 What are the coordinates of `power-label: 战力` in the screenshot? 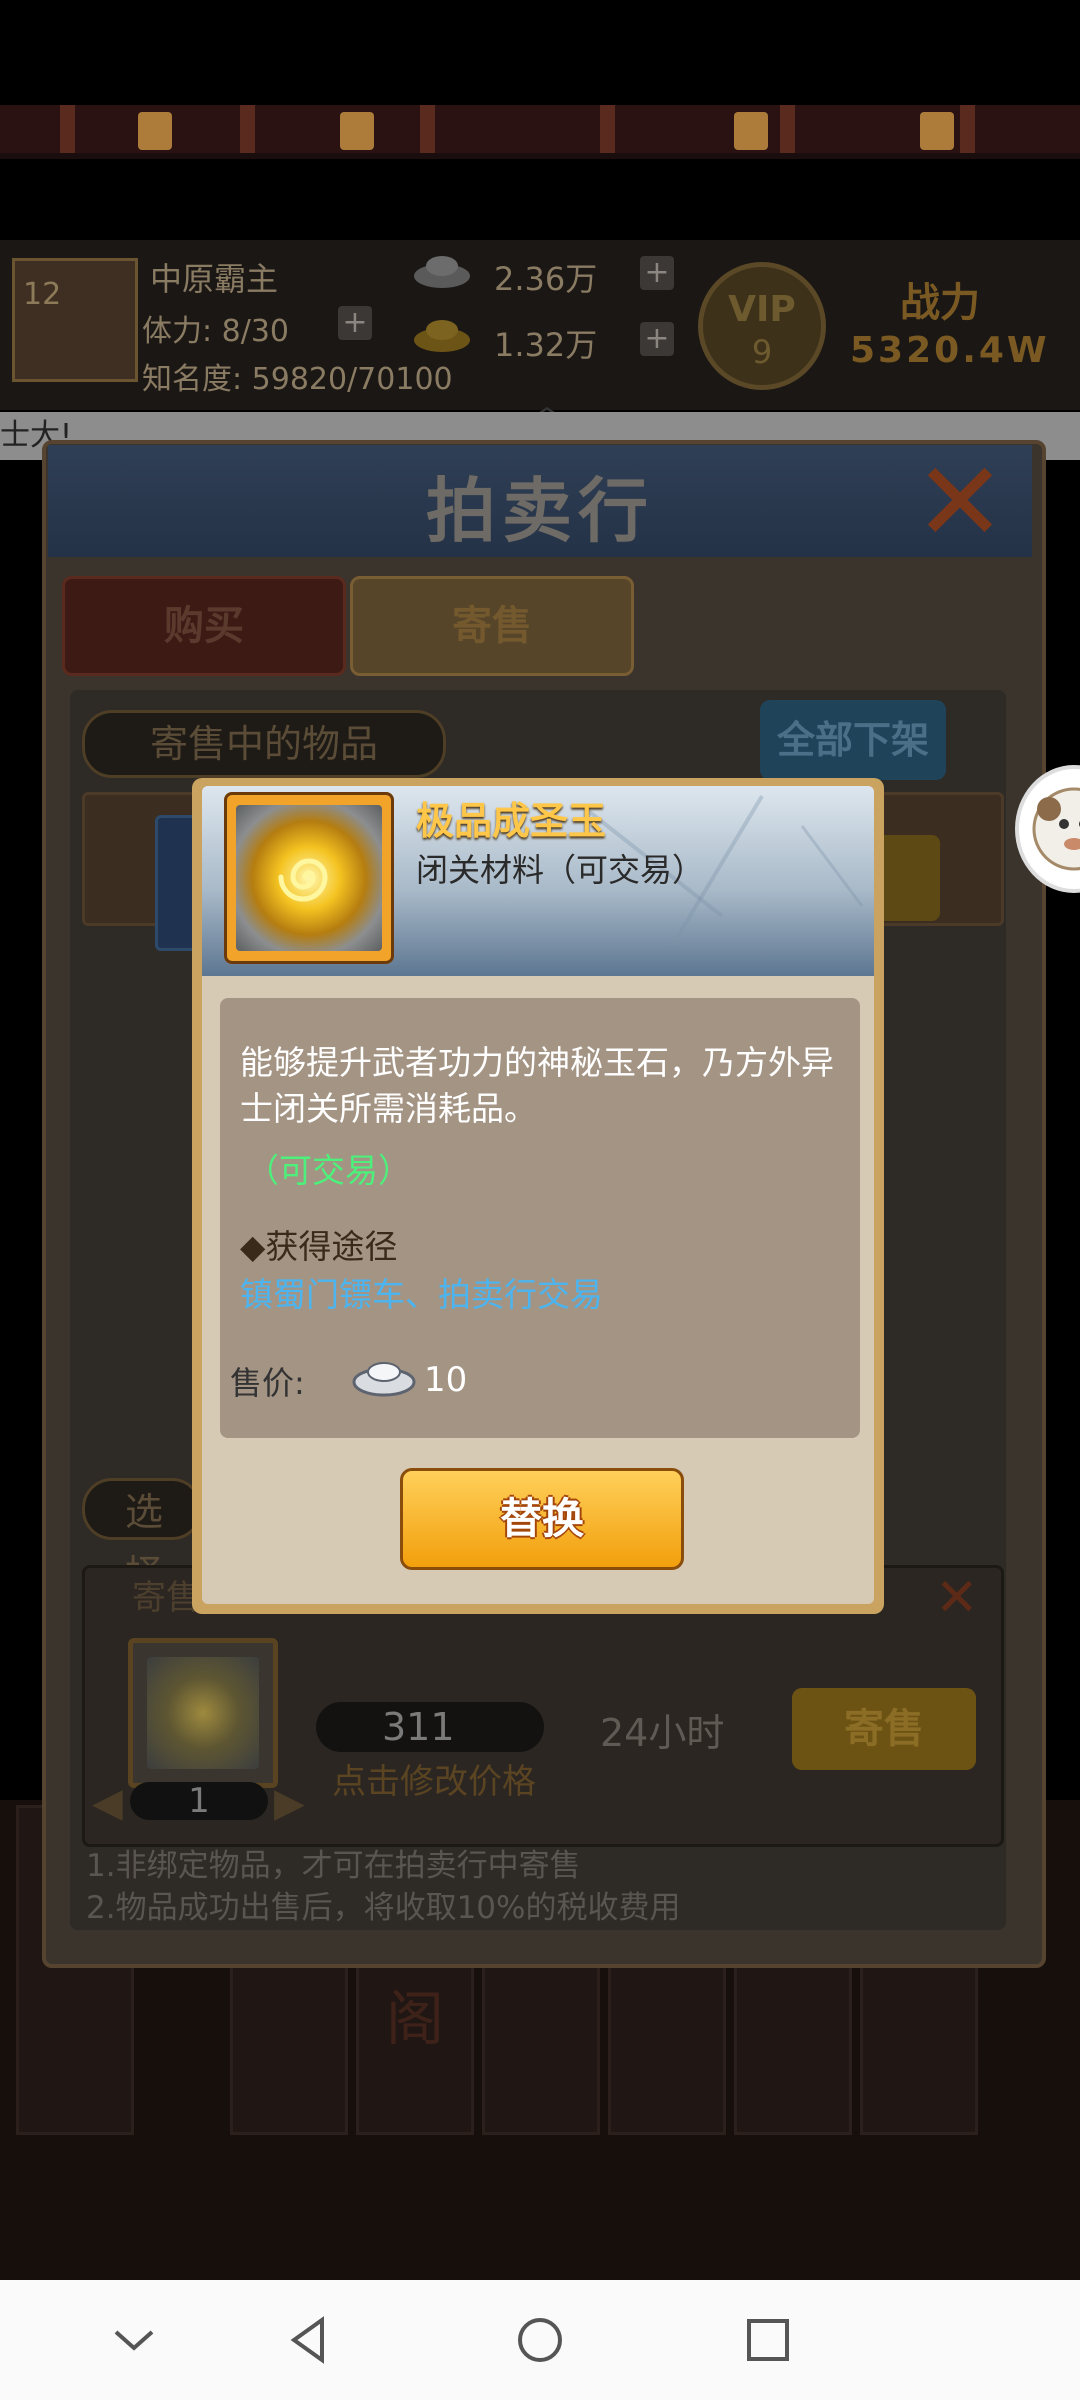 It's located at (940, 303).